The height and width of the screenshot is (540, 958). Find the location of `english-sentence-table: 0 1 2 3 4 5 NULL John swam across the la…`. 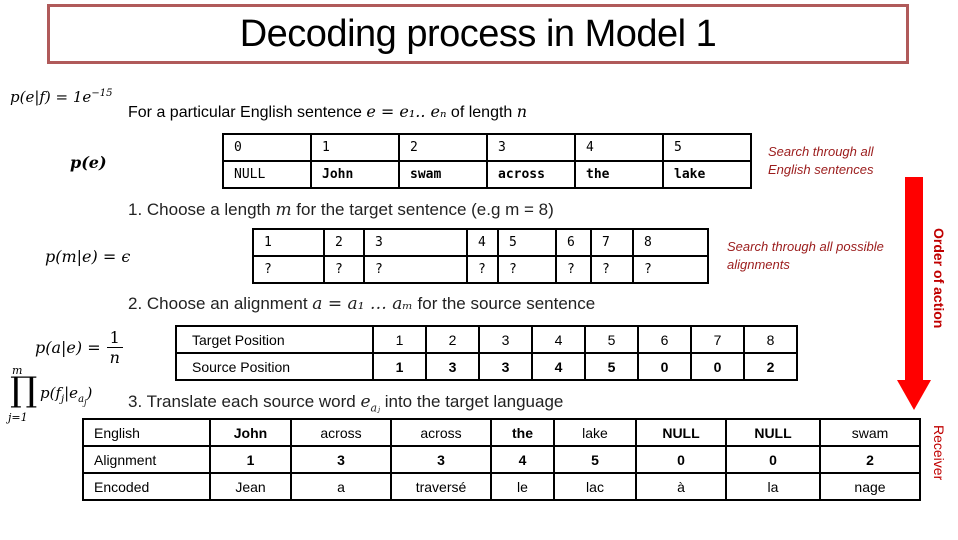

english-sentence-table: 0 1 2 3 4 5 NULL John swam across the la… is located at coordinates (487, 161).